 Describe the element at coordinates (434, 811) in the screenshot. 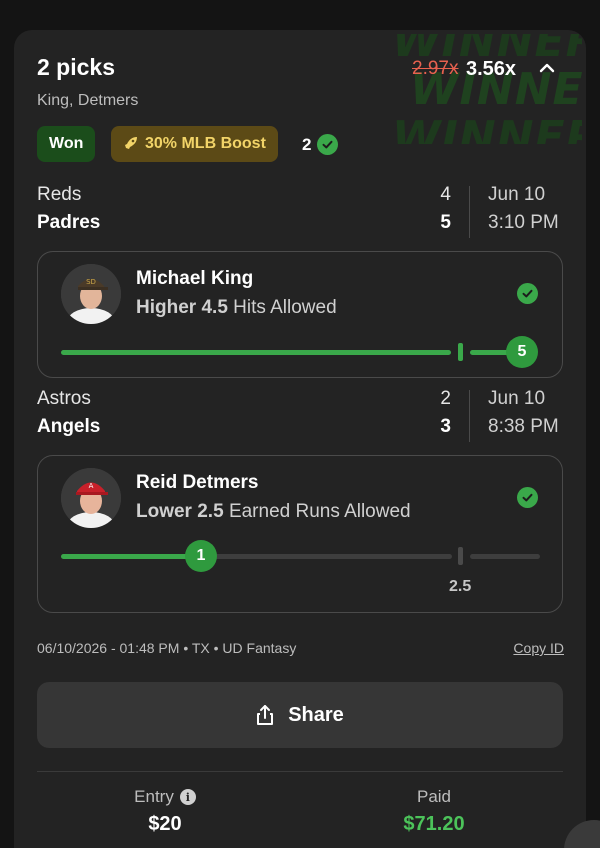

I see `paid-stat: Paid $71.20` at that location.